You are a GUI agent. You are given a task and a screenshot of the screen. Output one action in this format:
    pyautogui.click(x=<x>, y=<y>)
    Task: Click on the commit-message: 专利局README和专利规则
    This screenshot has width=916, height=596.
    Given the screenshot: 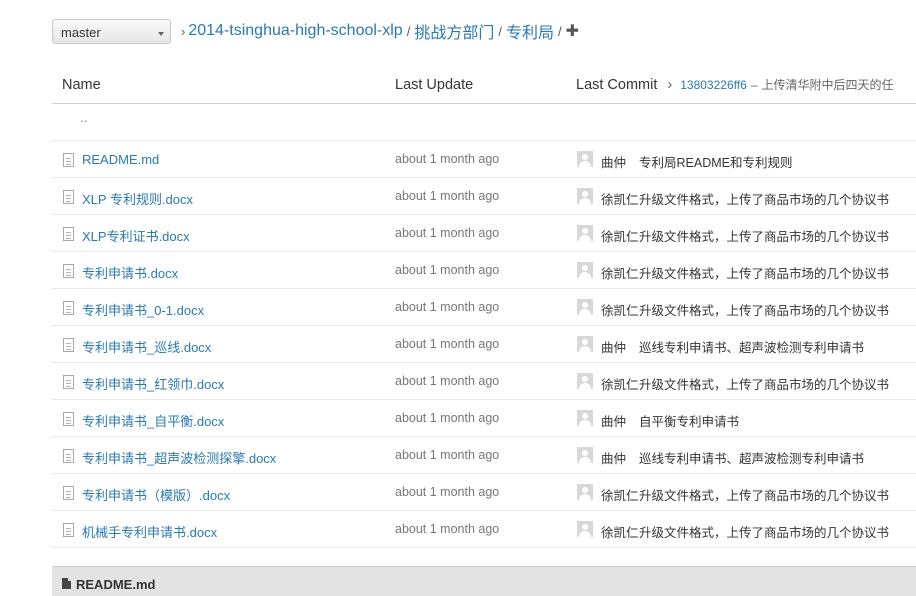 What is the action you would take?
    pyautogui.click(x=716, y=163)
    